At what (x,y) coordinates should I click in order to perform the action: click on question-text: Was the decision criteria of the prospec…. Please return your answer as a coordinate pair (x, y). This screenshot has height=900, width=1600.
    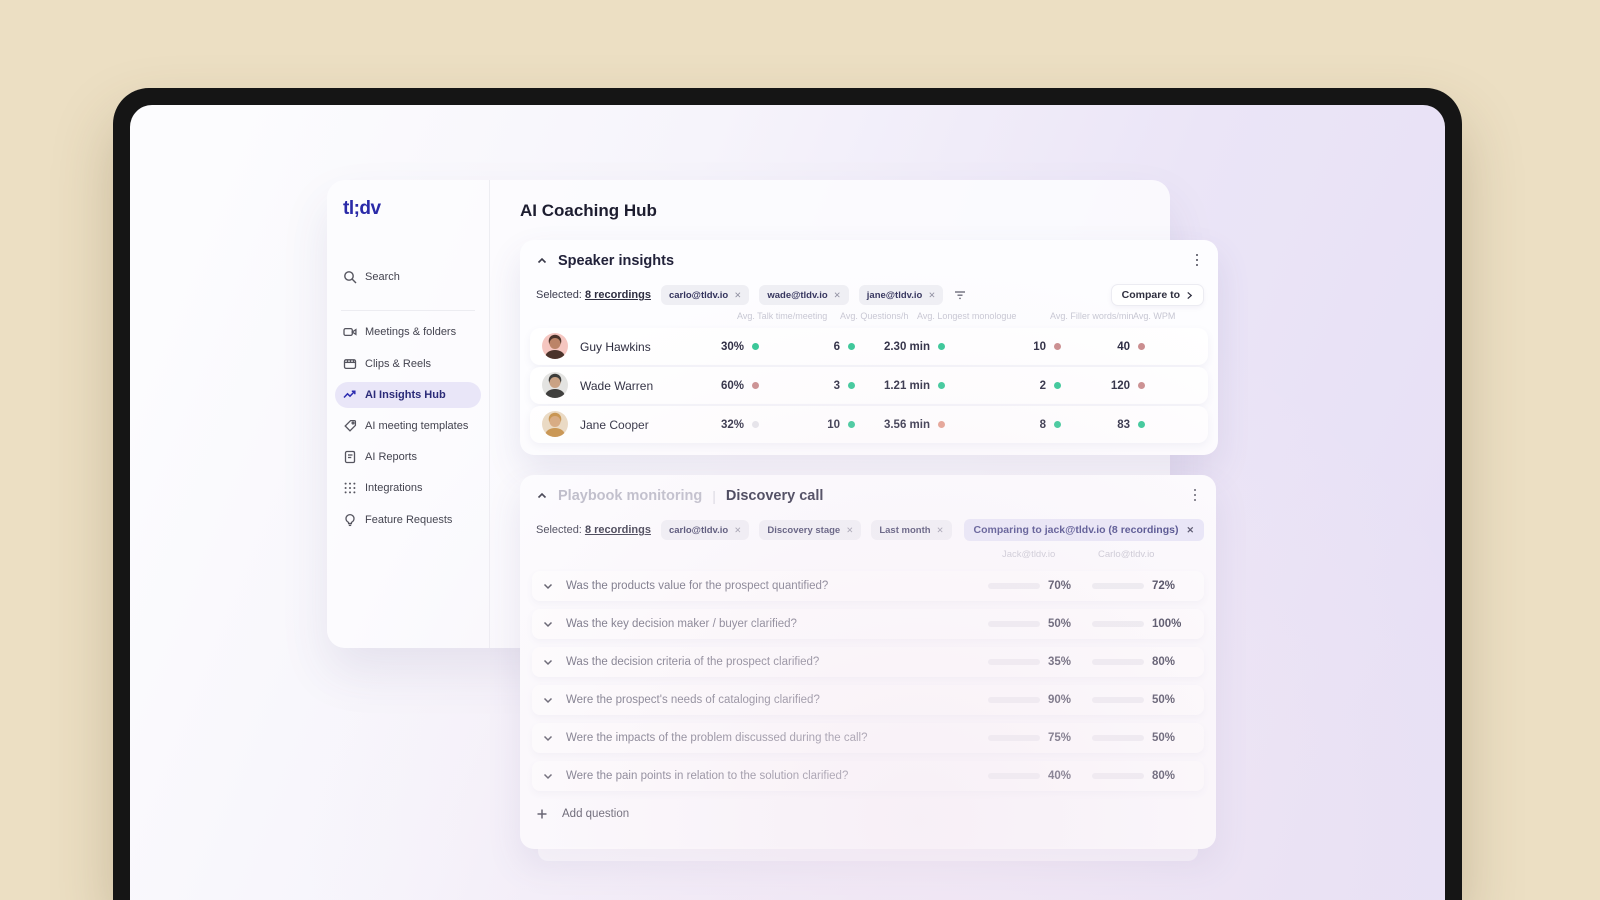
    Looking at the image, I should click on (693, 662).